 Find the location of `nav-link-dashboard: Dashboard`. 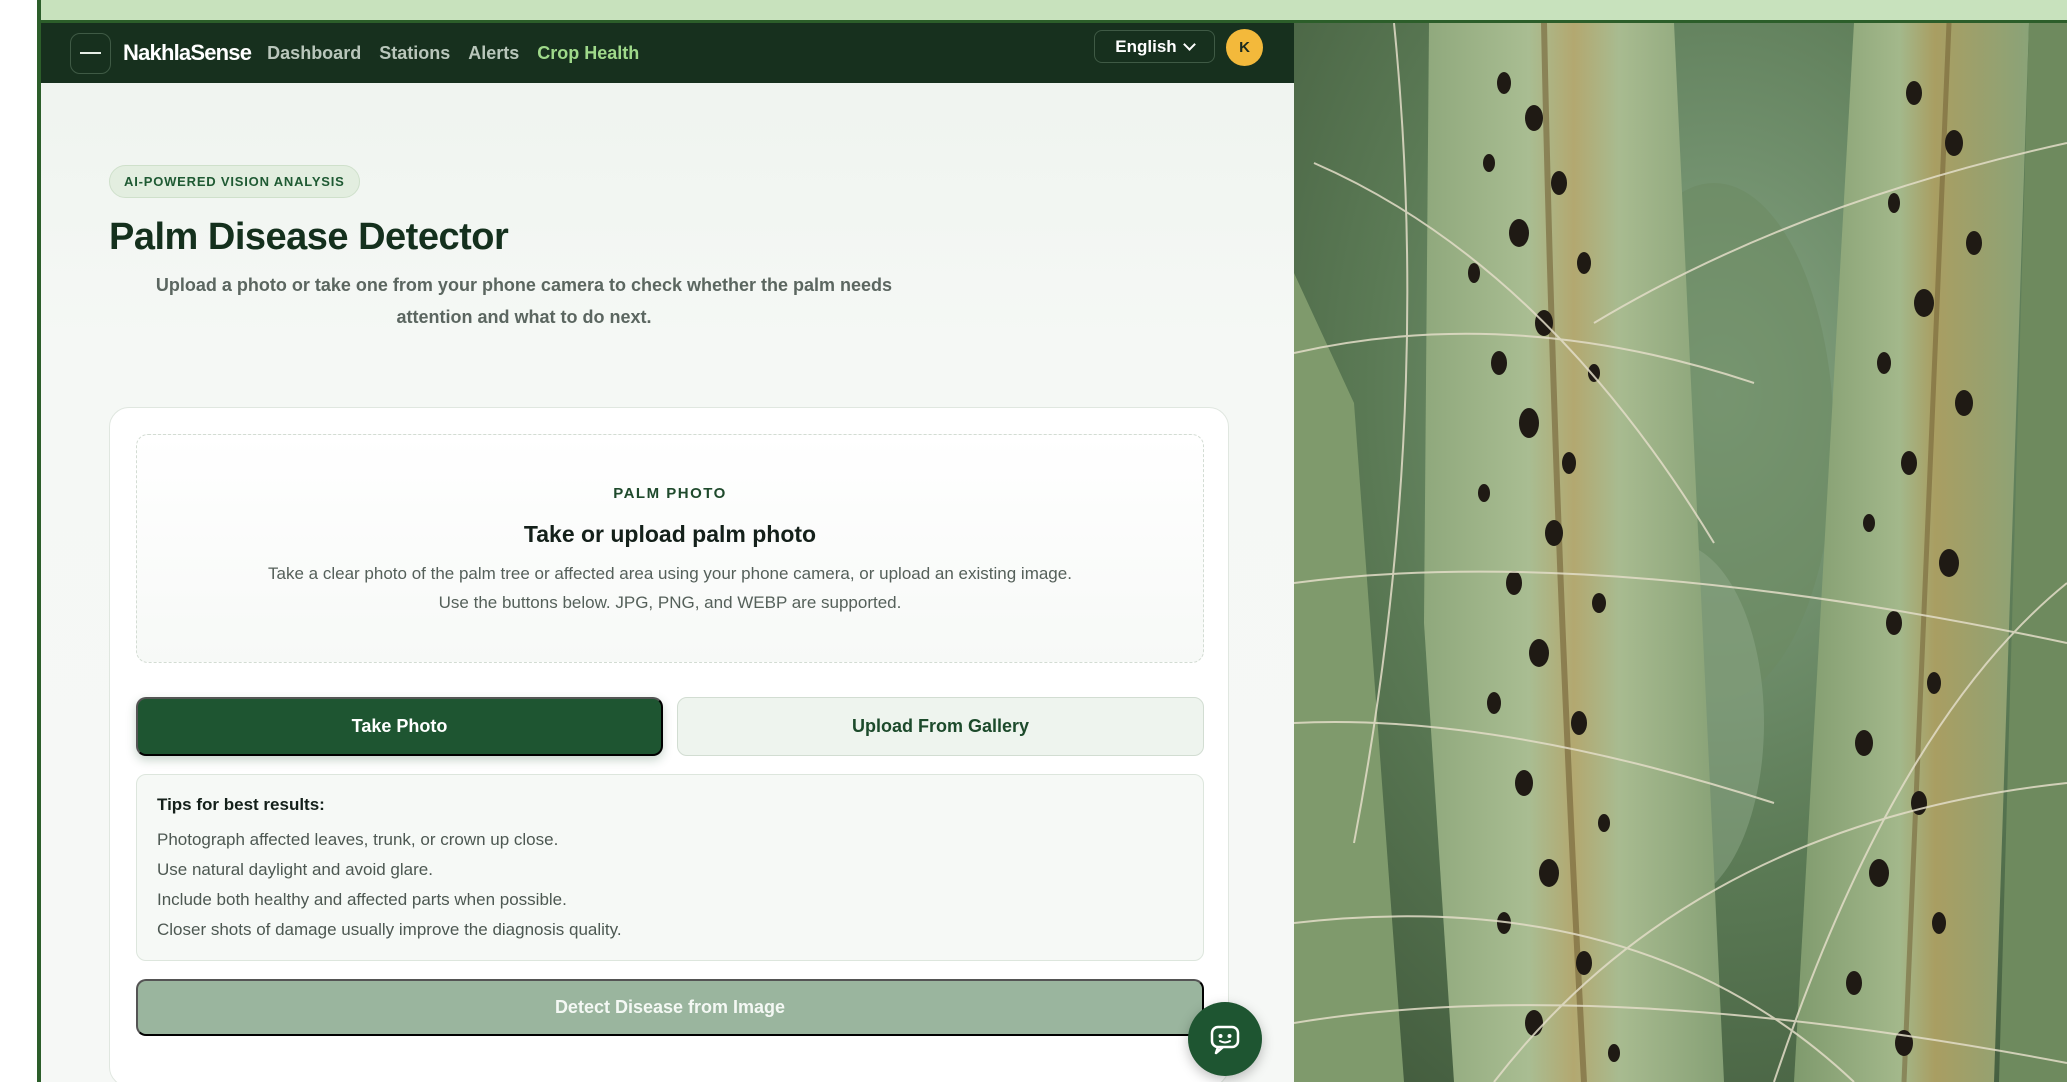

nav-link-dashboard: Dashboard is located at coordinates (314, 53).